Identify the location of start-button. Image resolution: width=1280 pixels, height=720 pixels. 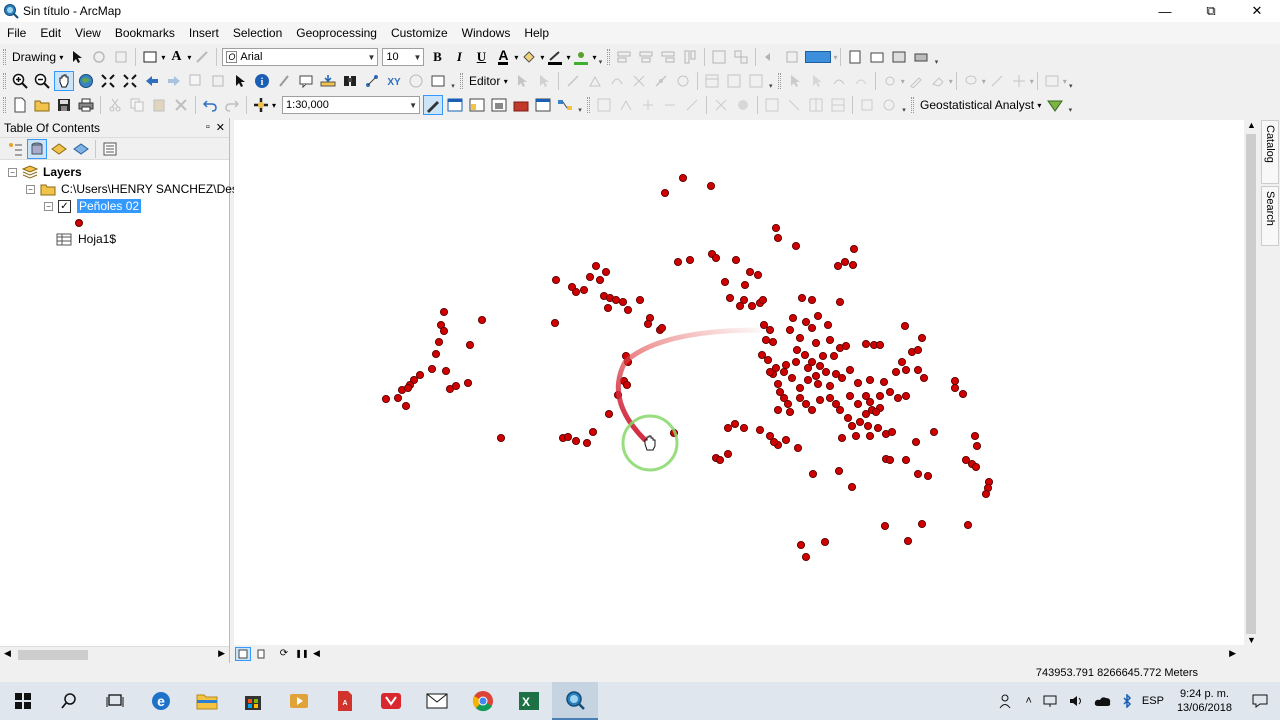
(23, 701).